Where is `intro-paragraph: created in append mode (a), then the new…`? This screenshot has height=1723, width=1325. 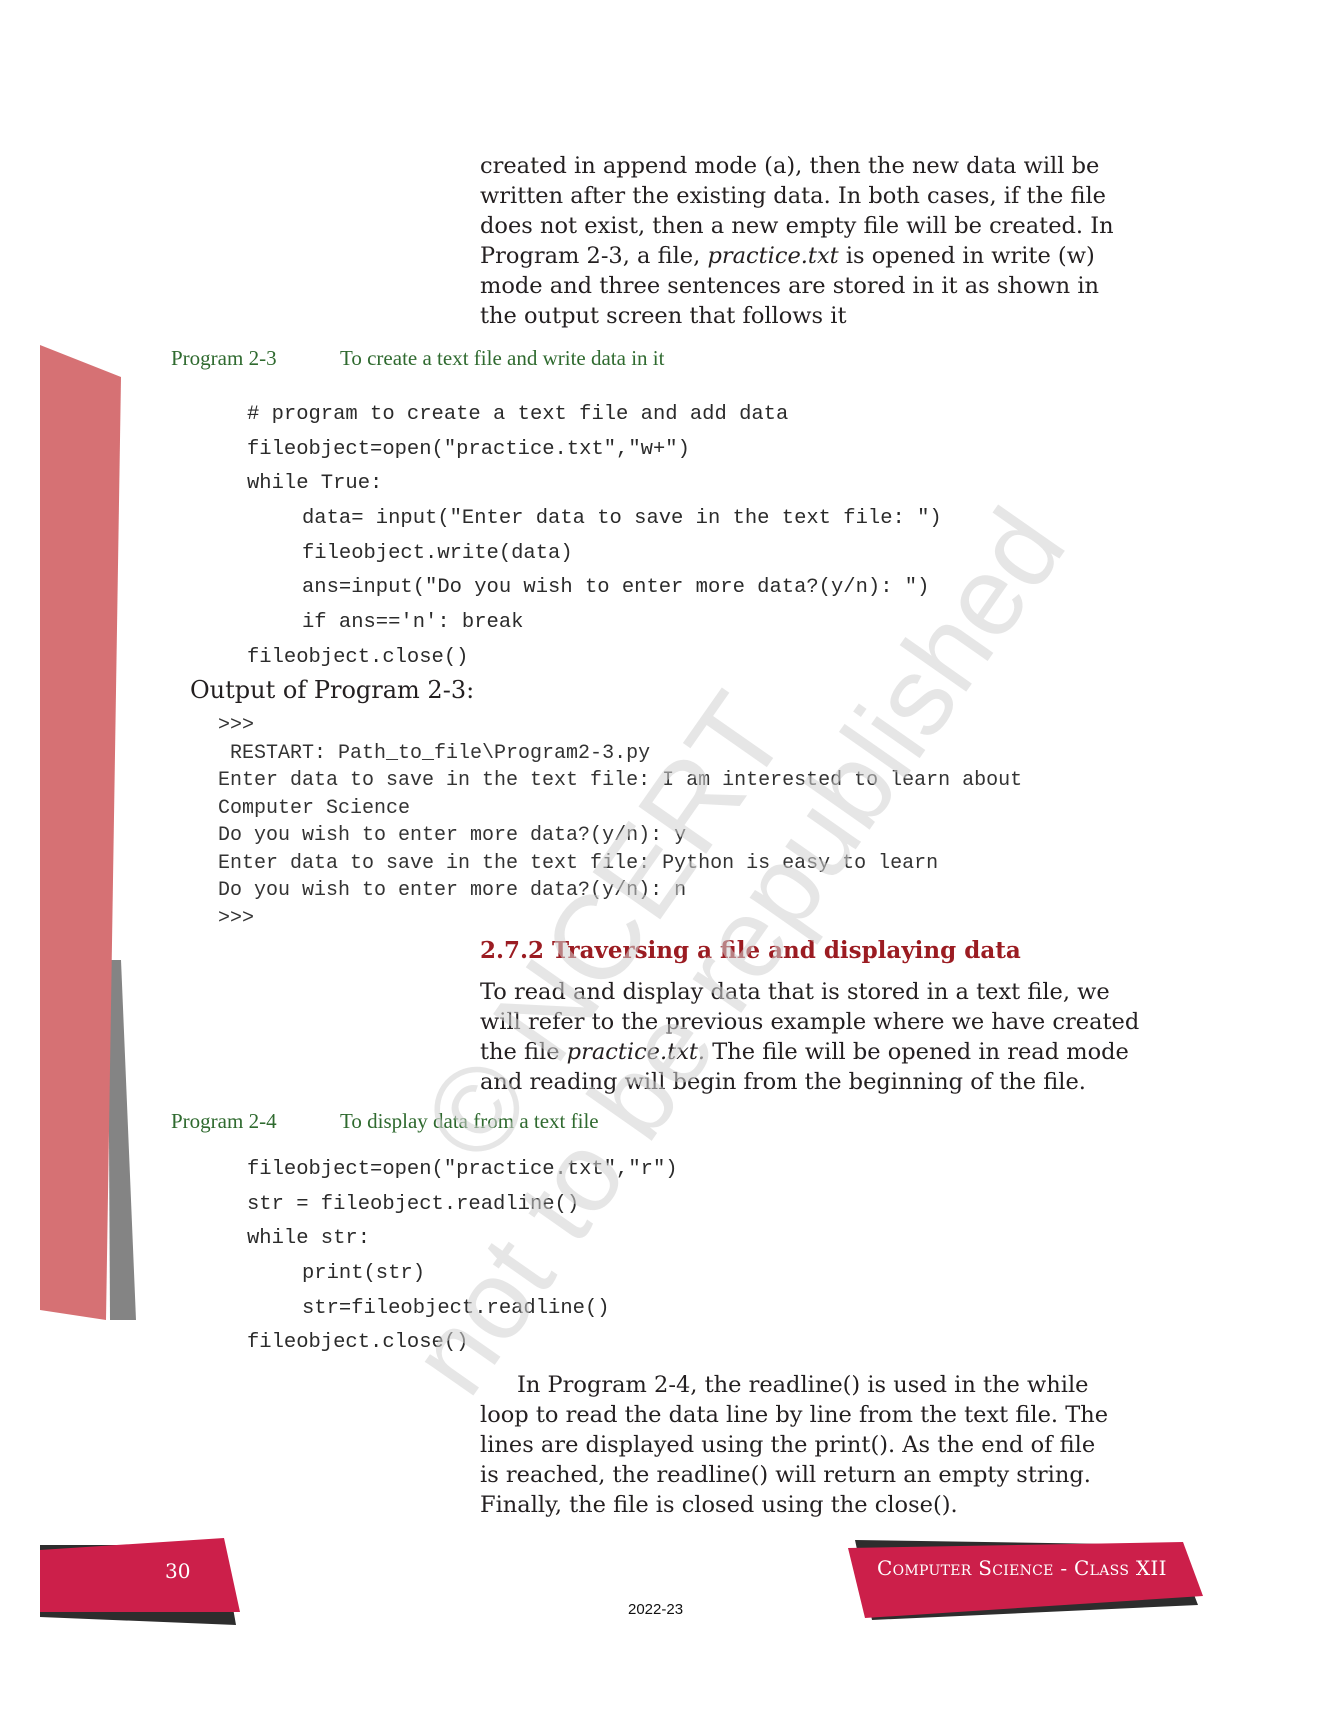 intro-paragraph: created in append mode (a), then the new… is located at coordinates (818, 241).